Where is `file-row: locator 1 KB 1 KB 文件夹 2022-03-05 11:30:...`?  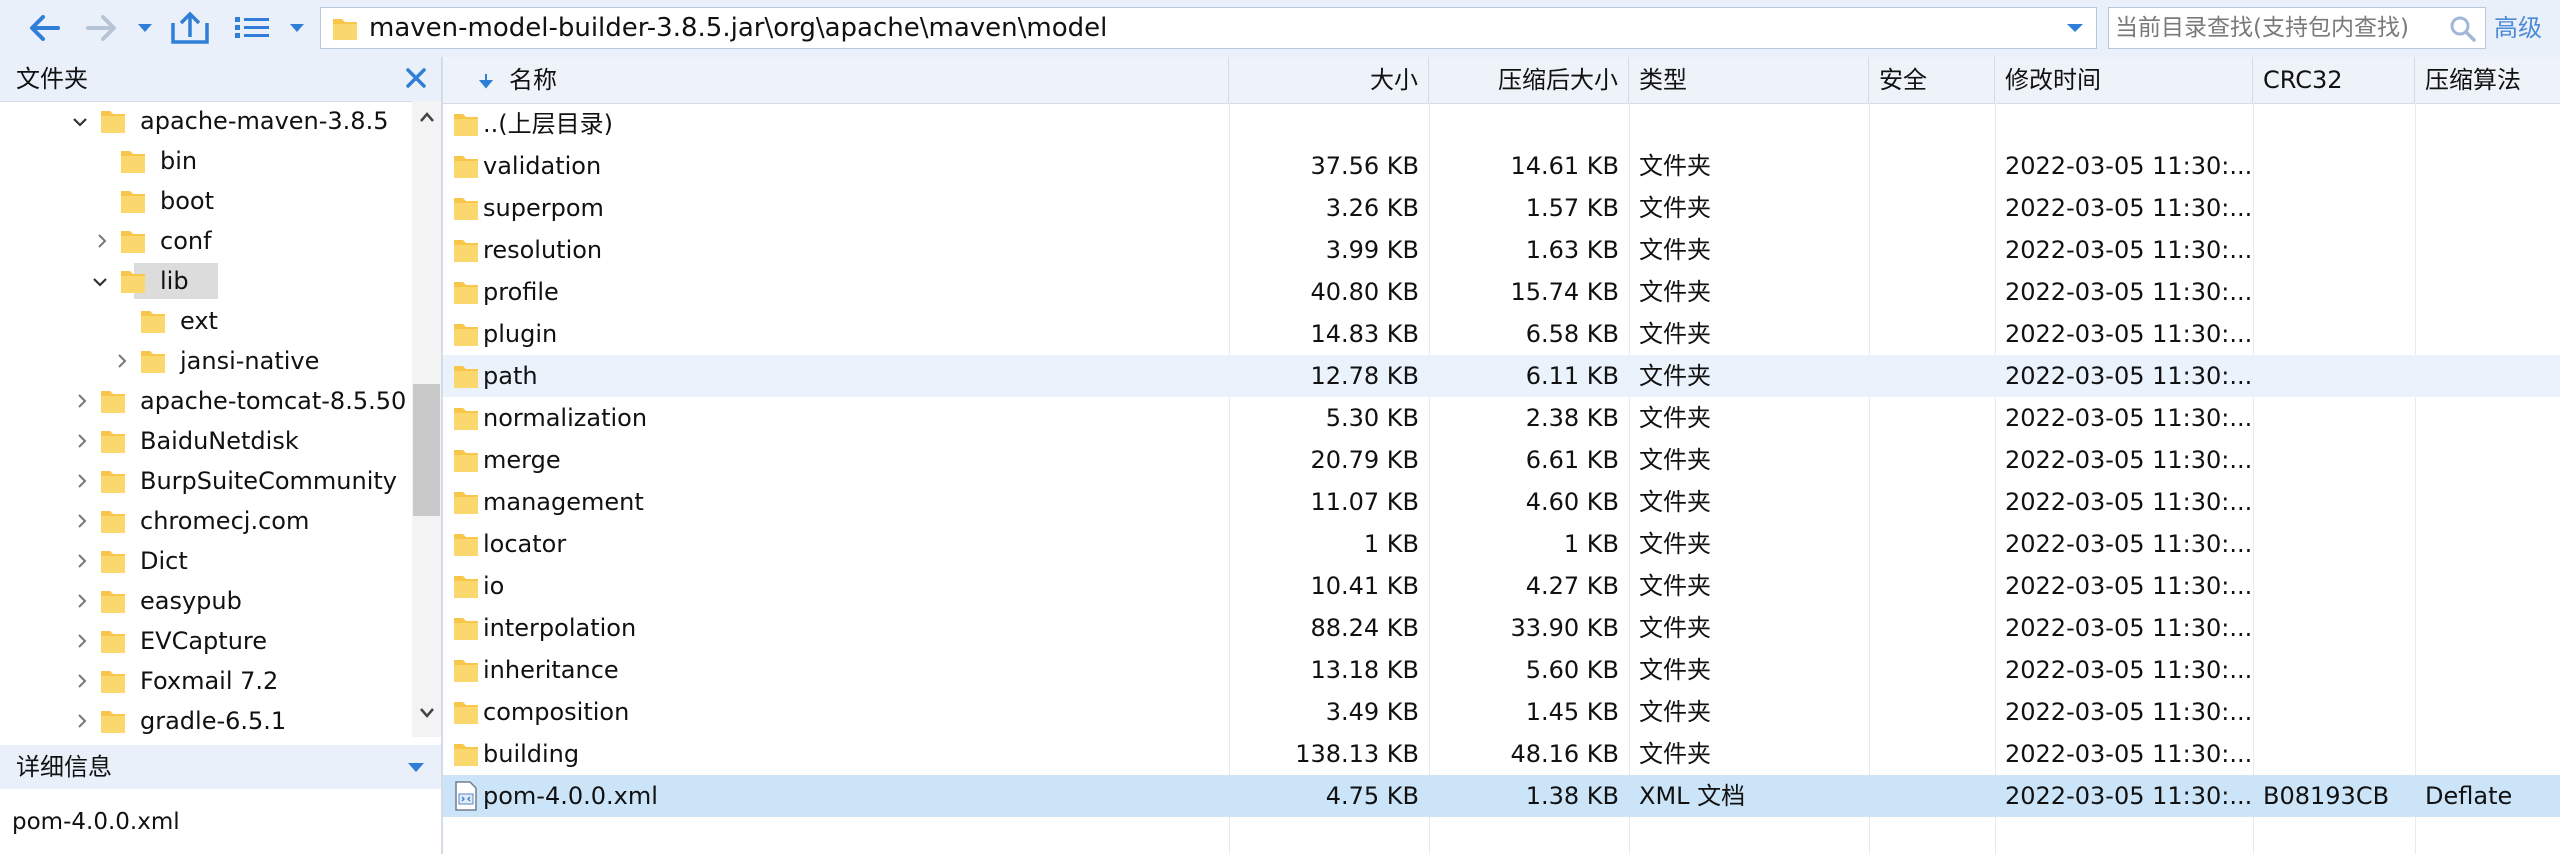 file-row: locator 1 KB 1 KB 文件夹 2022-03-05 11:30:... is located at coordinates (1501, 544).